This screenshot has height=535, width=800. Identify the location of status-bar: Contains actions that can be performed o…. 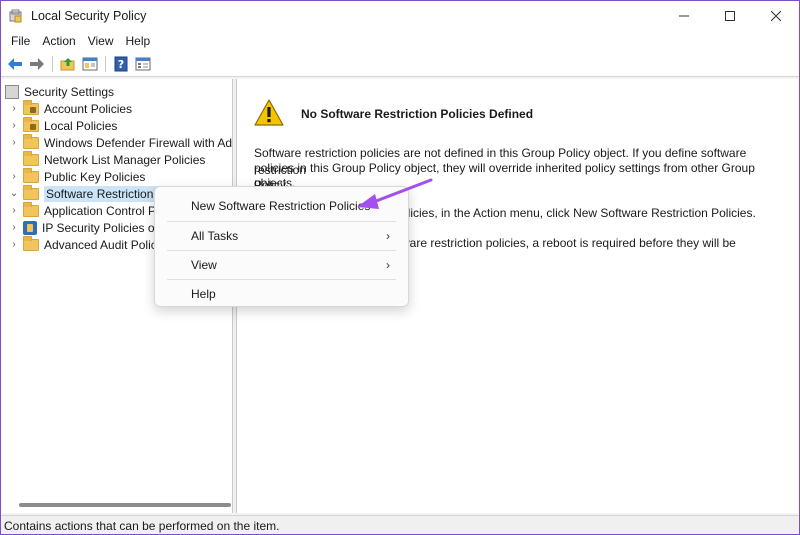
(400, 524).